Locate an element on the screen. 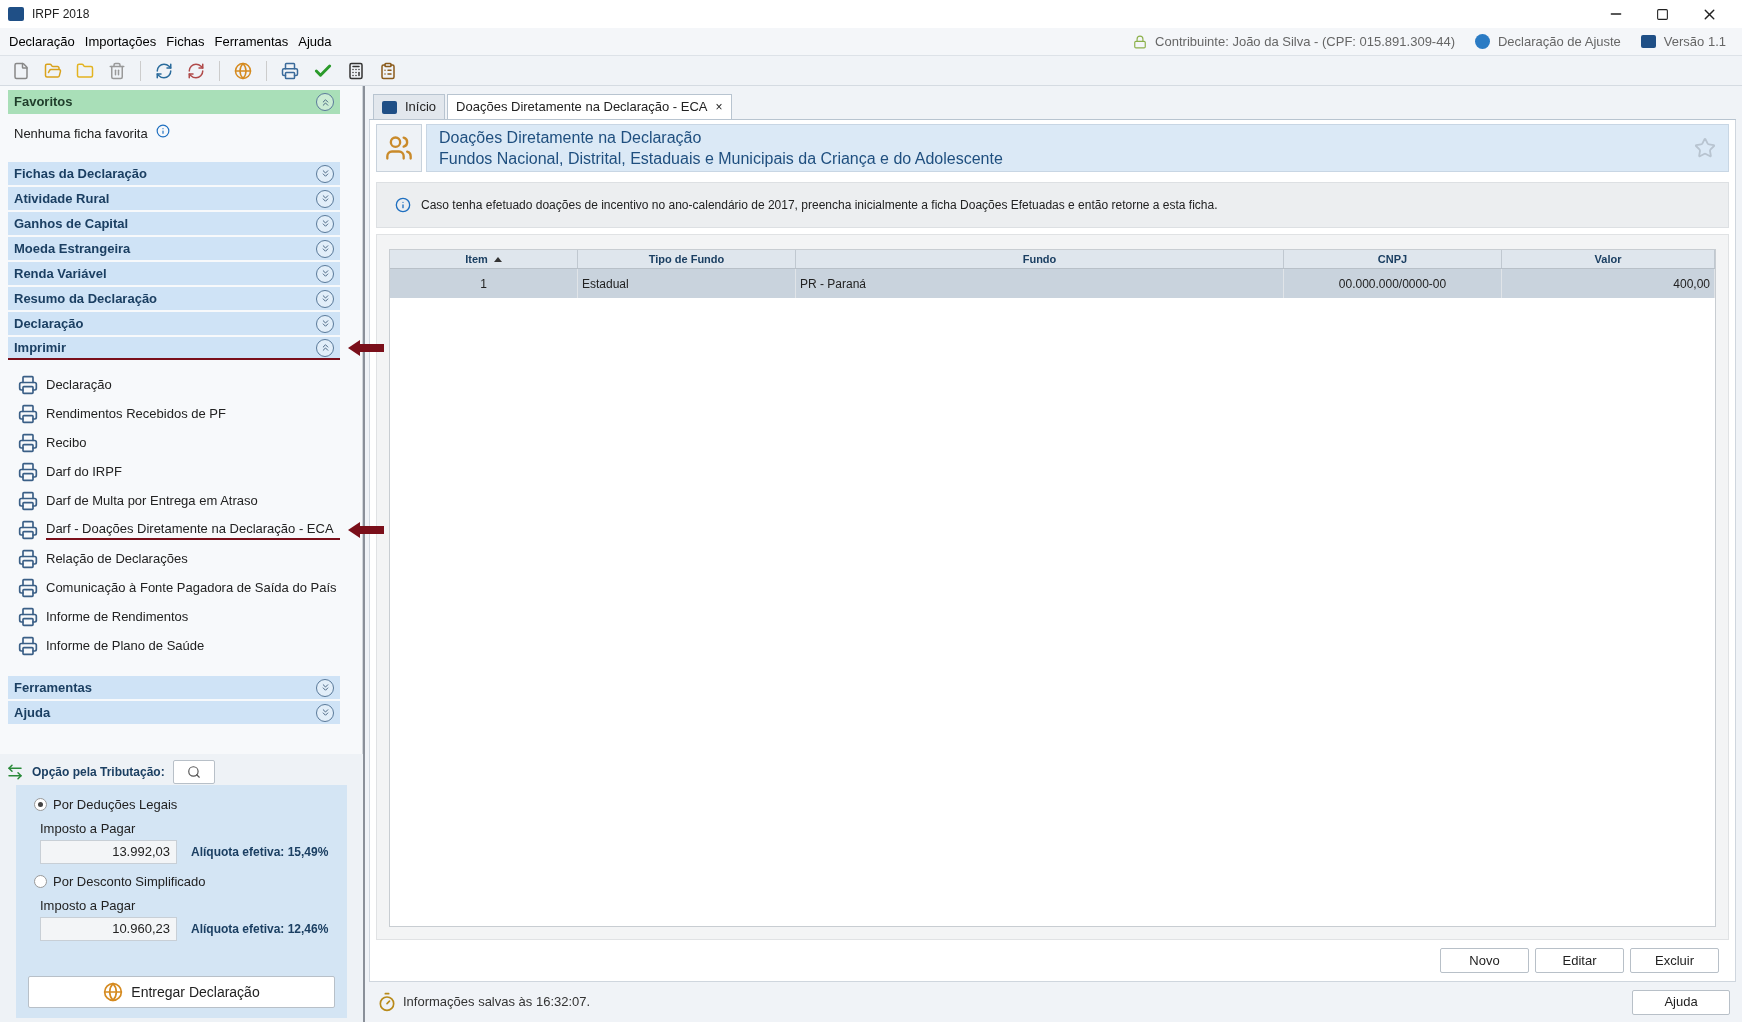 Image resolution: width=1742 pixels, height=1022 pixels. refresh-icon is located at coordinates (164, 70).